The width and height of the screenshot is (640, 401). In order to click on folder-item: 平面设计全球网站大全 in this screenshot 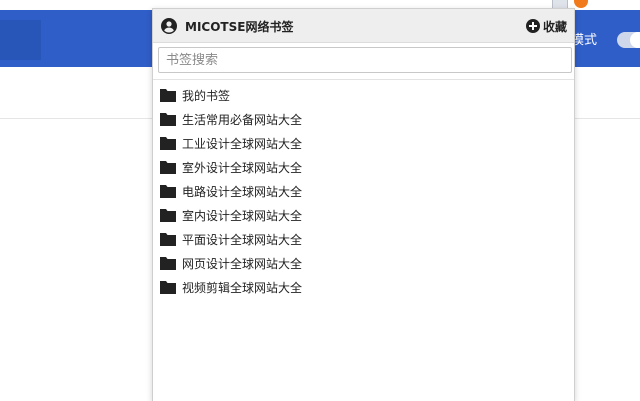, I will do `click(231, 239)`.